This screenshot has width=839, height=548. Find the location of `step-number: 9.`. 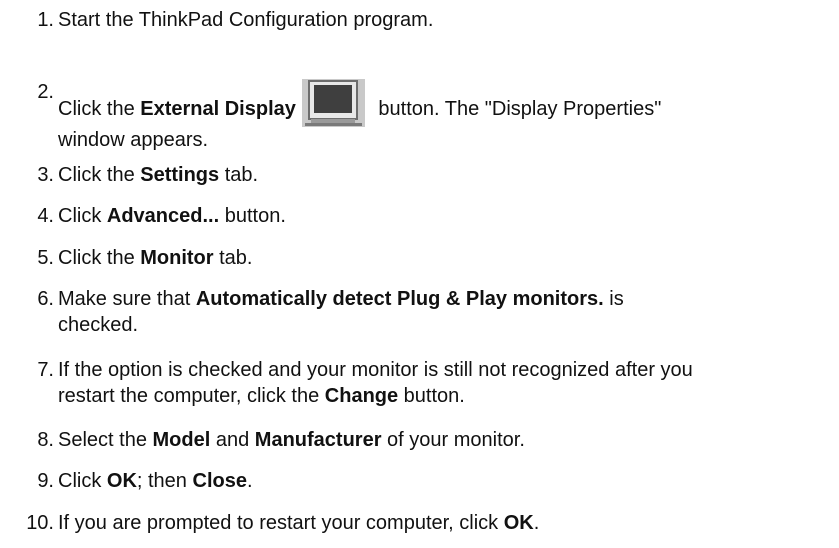

step-number: 9. is located at coordinates (45, 481).